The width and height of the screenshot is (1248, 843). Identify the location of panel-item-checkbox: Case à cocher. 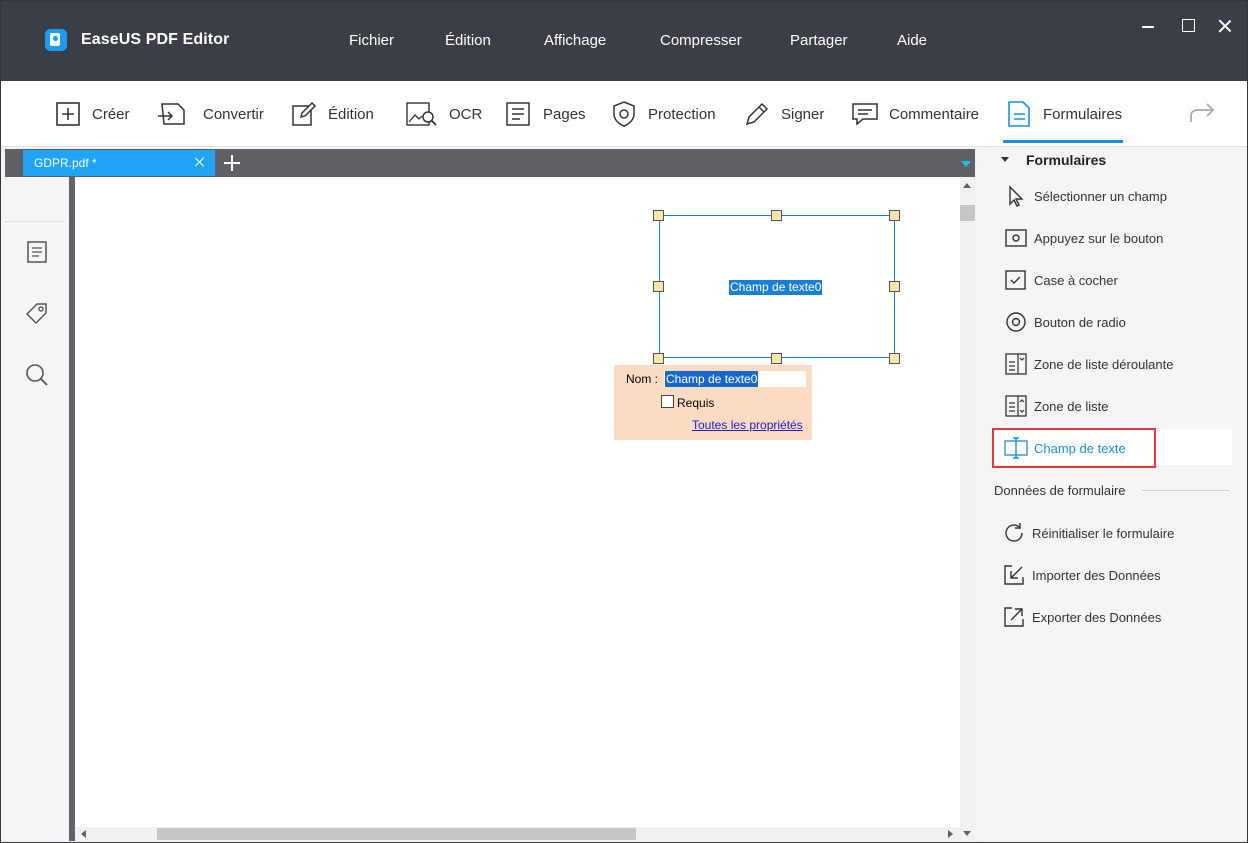
(1061, 280).